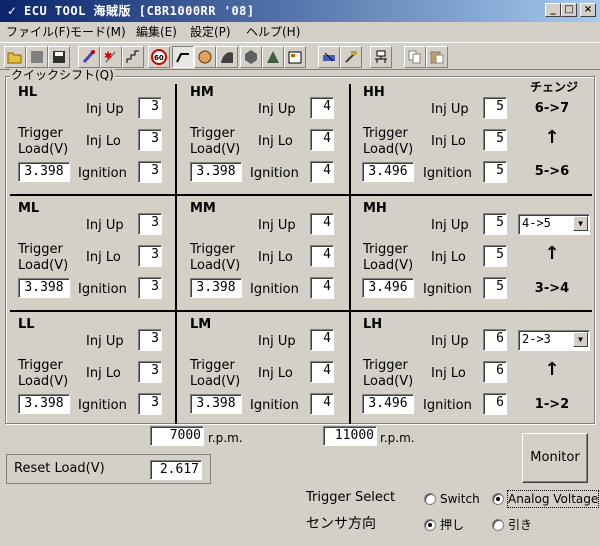 This screenshot has width=600, height=546. What do you see at coordinates (98, 32) in the screenshot?
I see `menu-mode: モード(M)` at bounding box center [98, 32].